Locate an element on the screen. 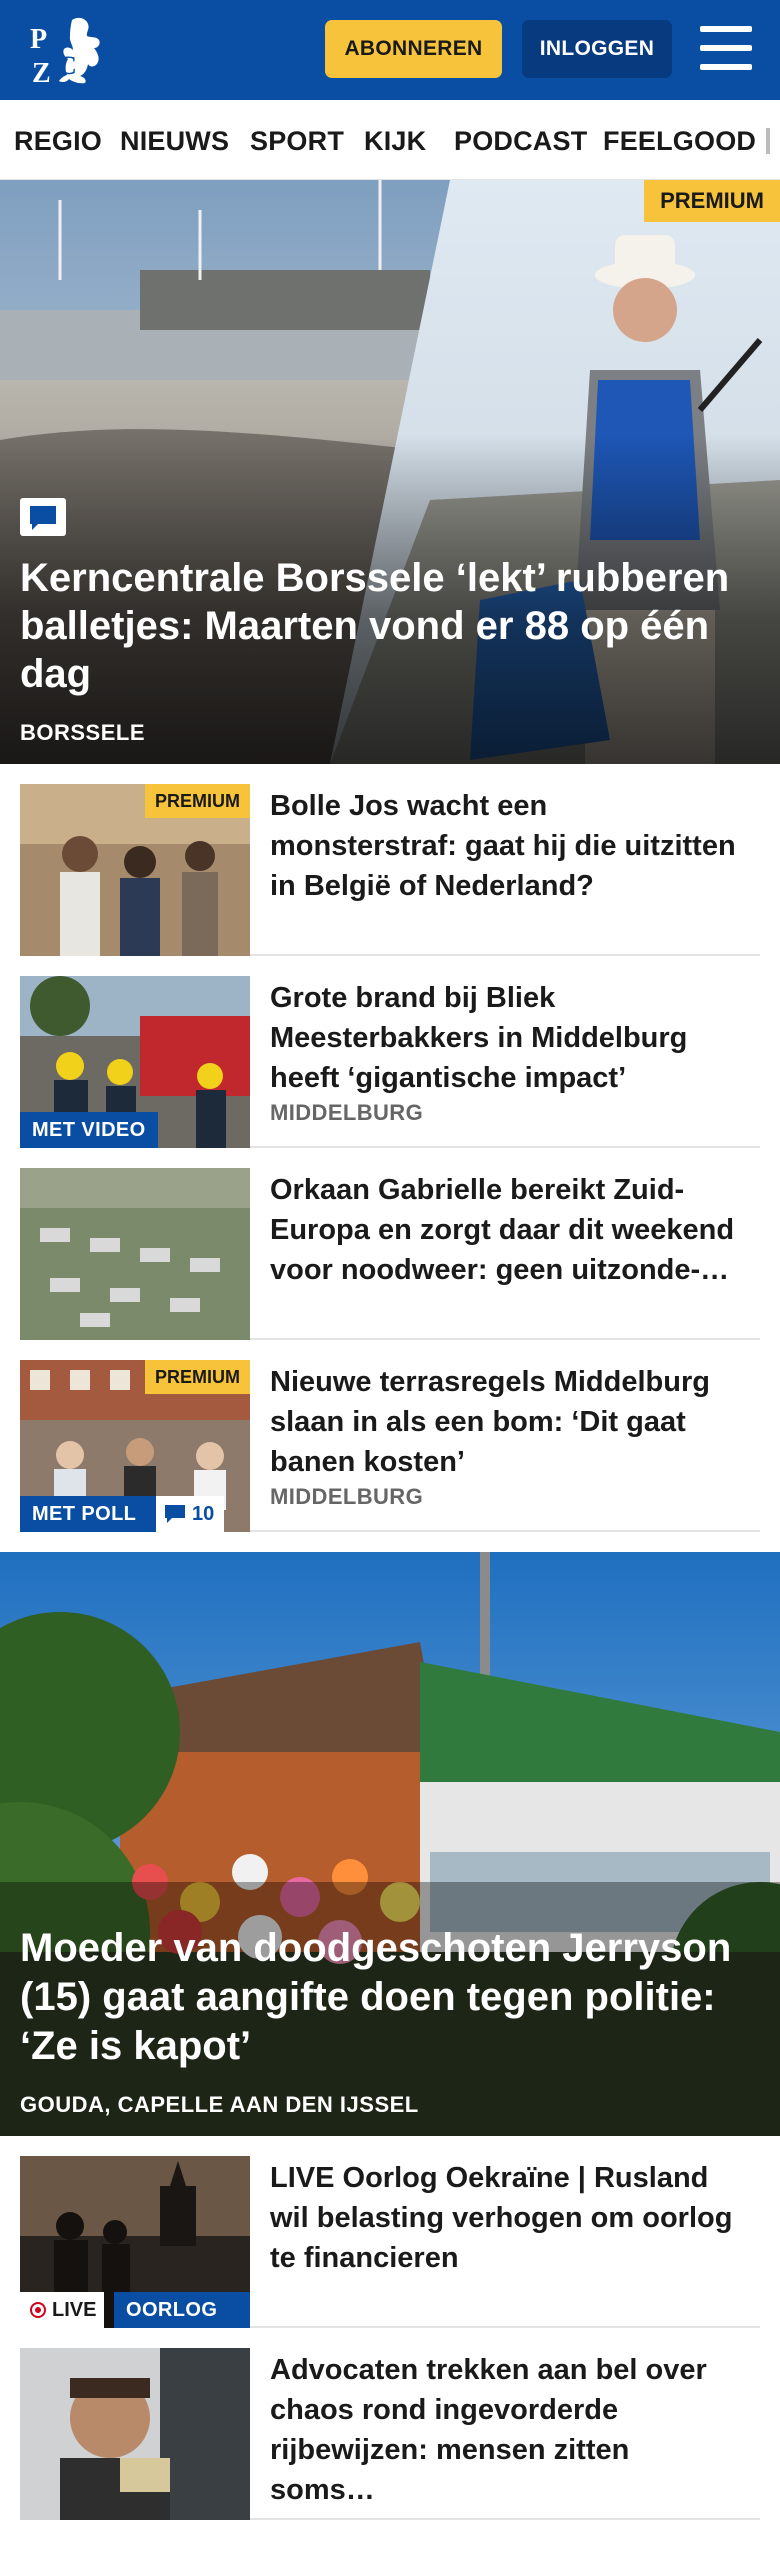 The width and height of the screenshot is (780, 2560). nav-overflow-indicator is located at coordinates (768, 141).